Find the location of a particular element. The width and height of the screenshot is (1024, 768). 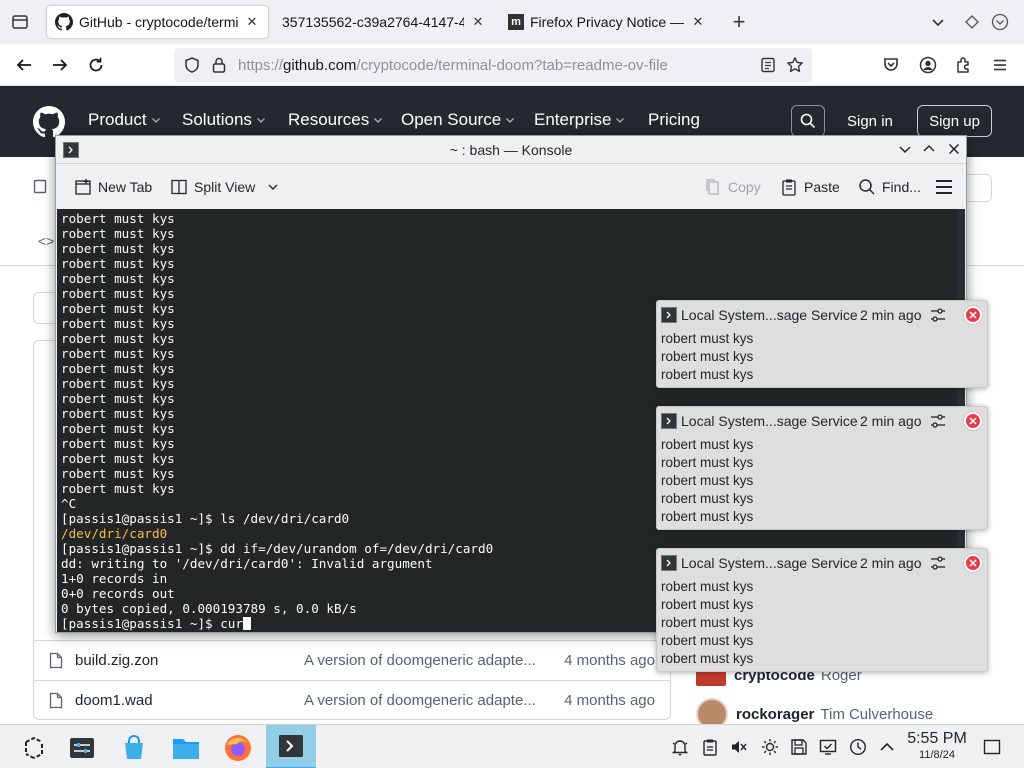

tray-brightness is located at coordinates (770, 747).